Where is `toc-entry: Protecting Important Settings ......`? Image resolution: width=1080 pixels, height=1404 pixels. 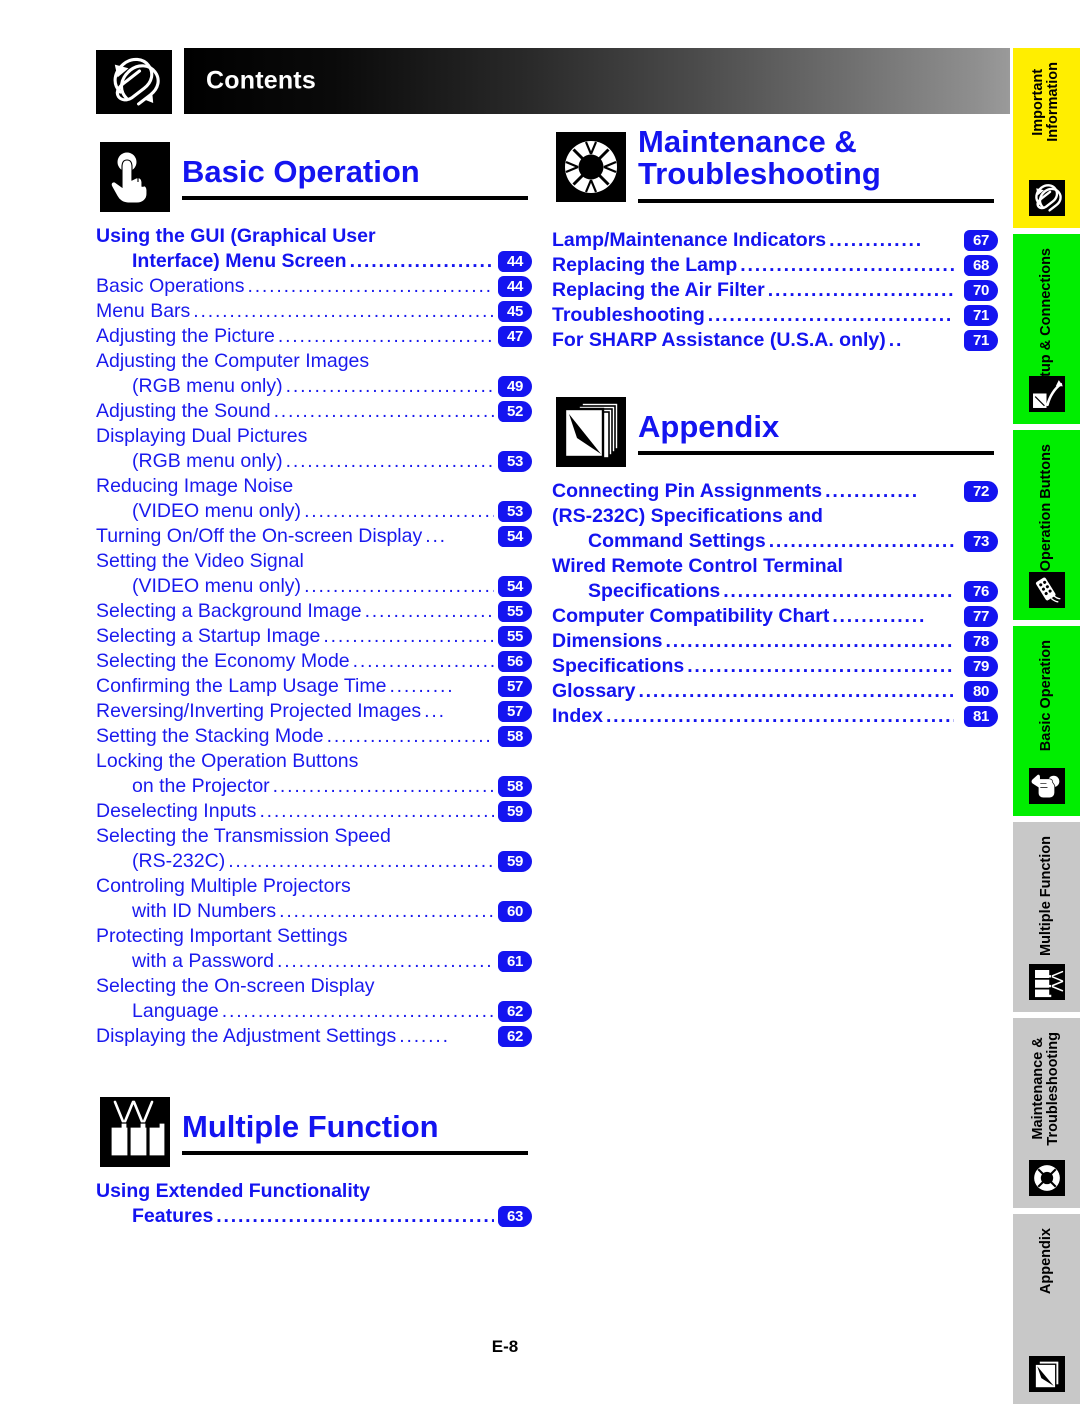
toc-entry: Protecting Important Settings ...... is located at coordinates (314, 936).